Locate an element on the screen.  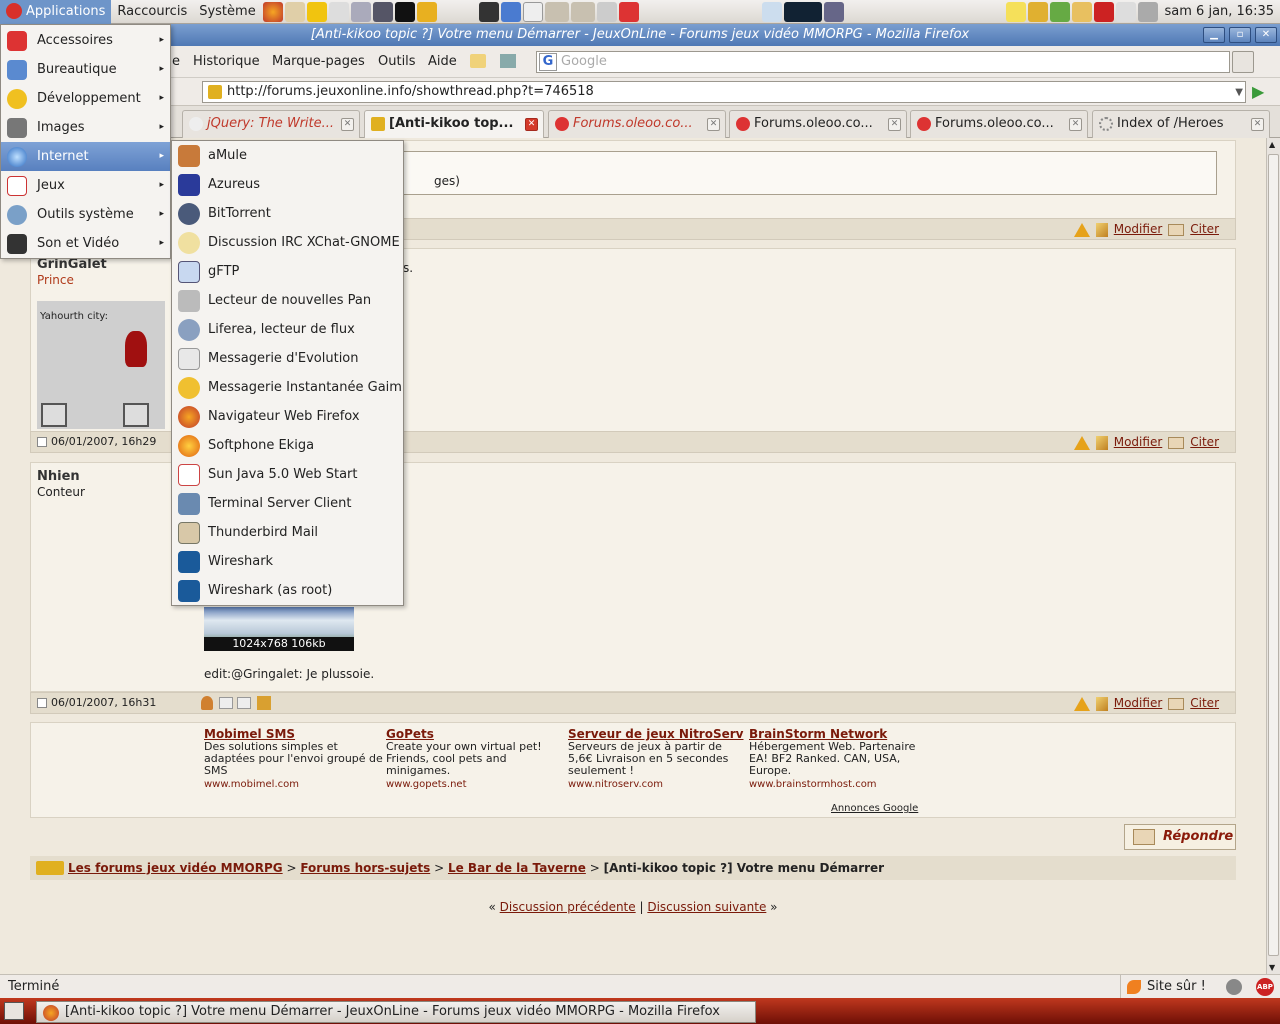
menu-developpement: Développement ▸ is located at coordinates (85, 98).